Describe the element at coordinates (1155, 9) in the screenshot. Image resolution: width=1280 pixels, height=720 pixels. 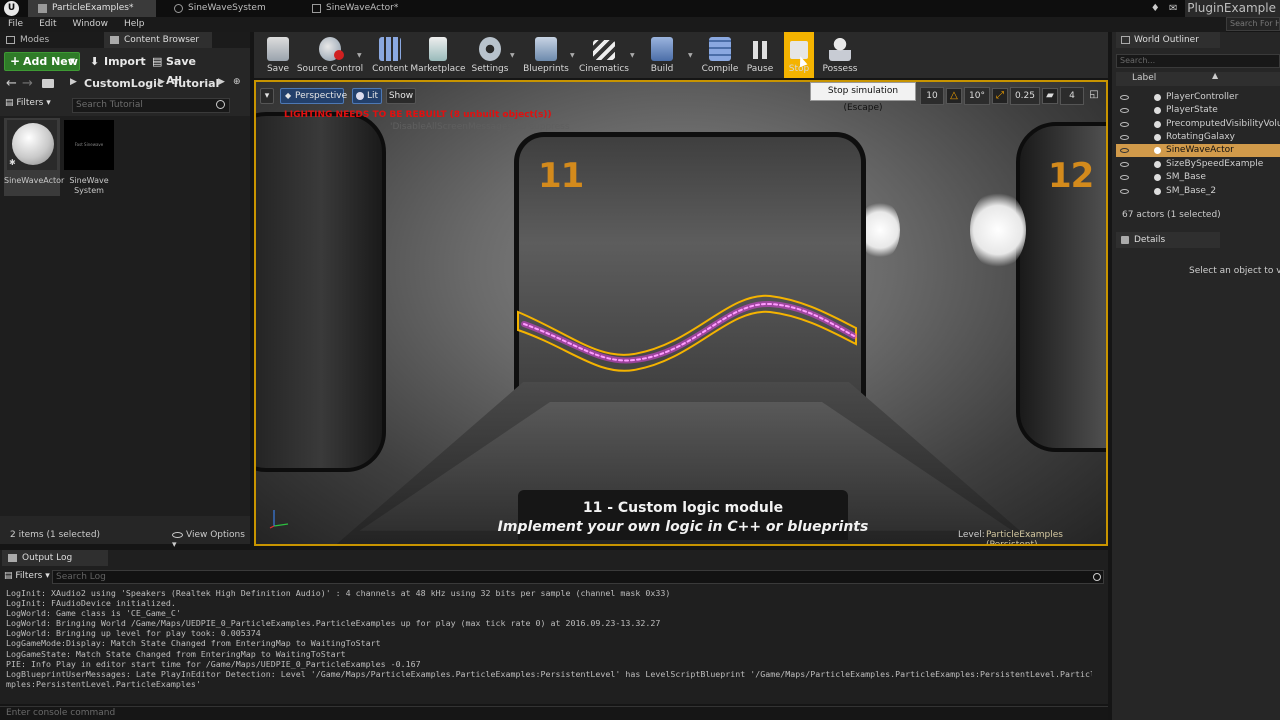
I see `notification-icon: ♦` at that location.